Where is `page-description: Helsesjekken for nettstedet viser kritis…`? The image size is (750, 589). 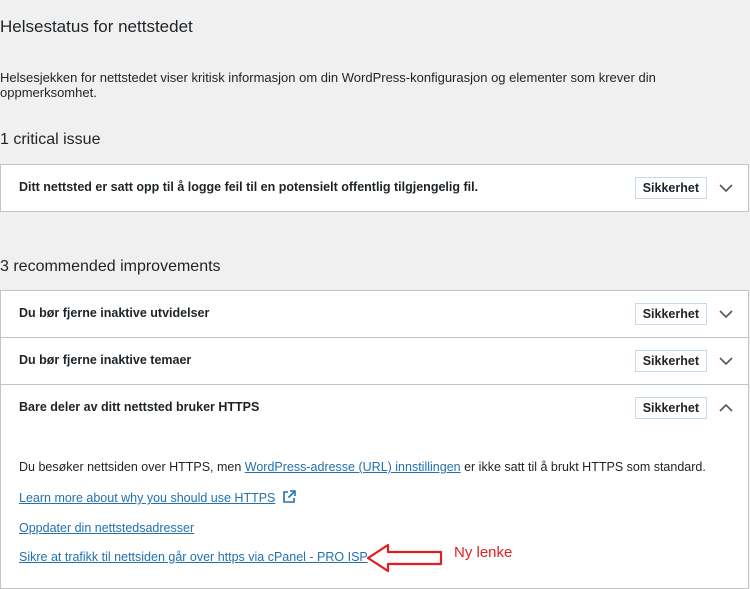 page-description: Helsesjekken for nettstedet viser kritis… is located at coordinates (328, 85).